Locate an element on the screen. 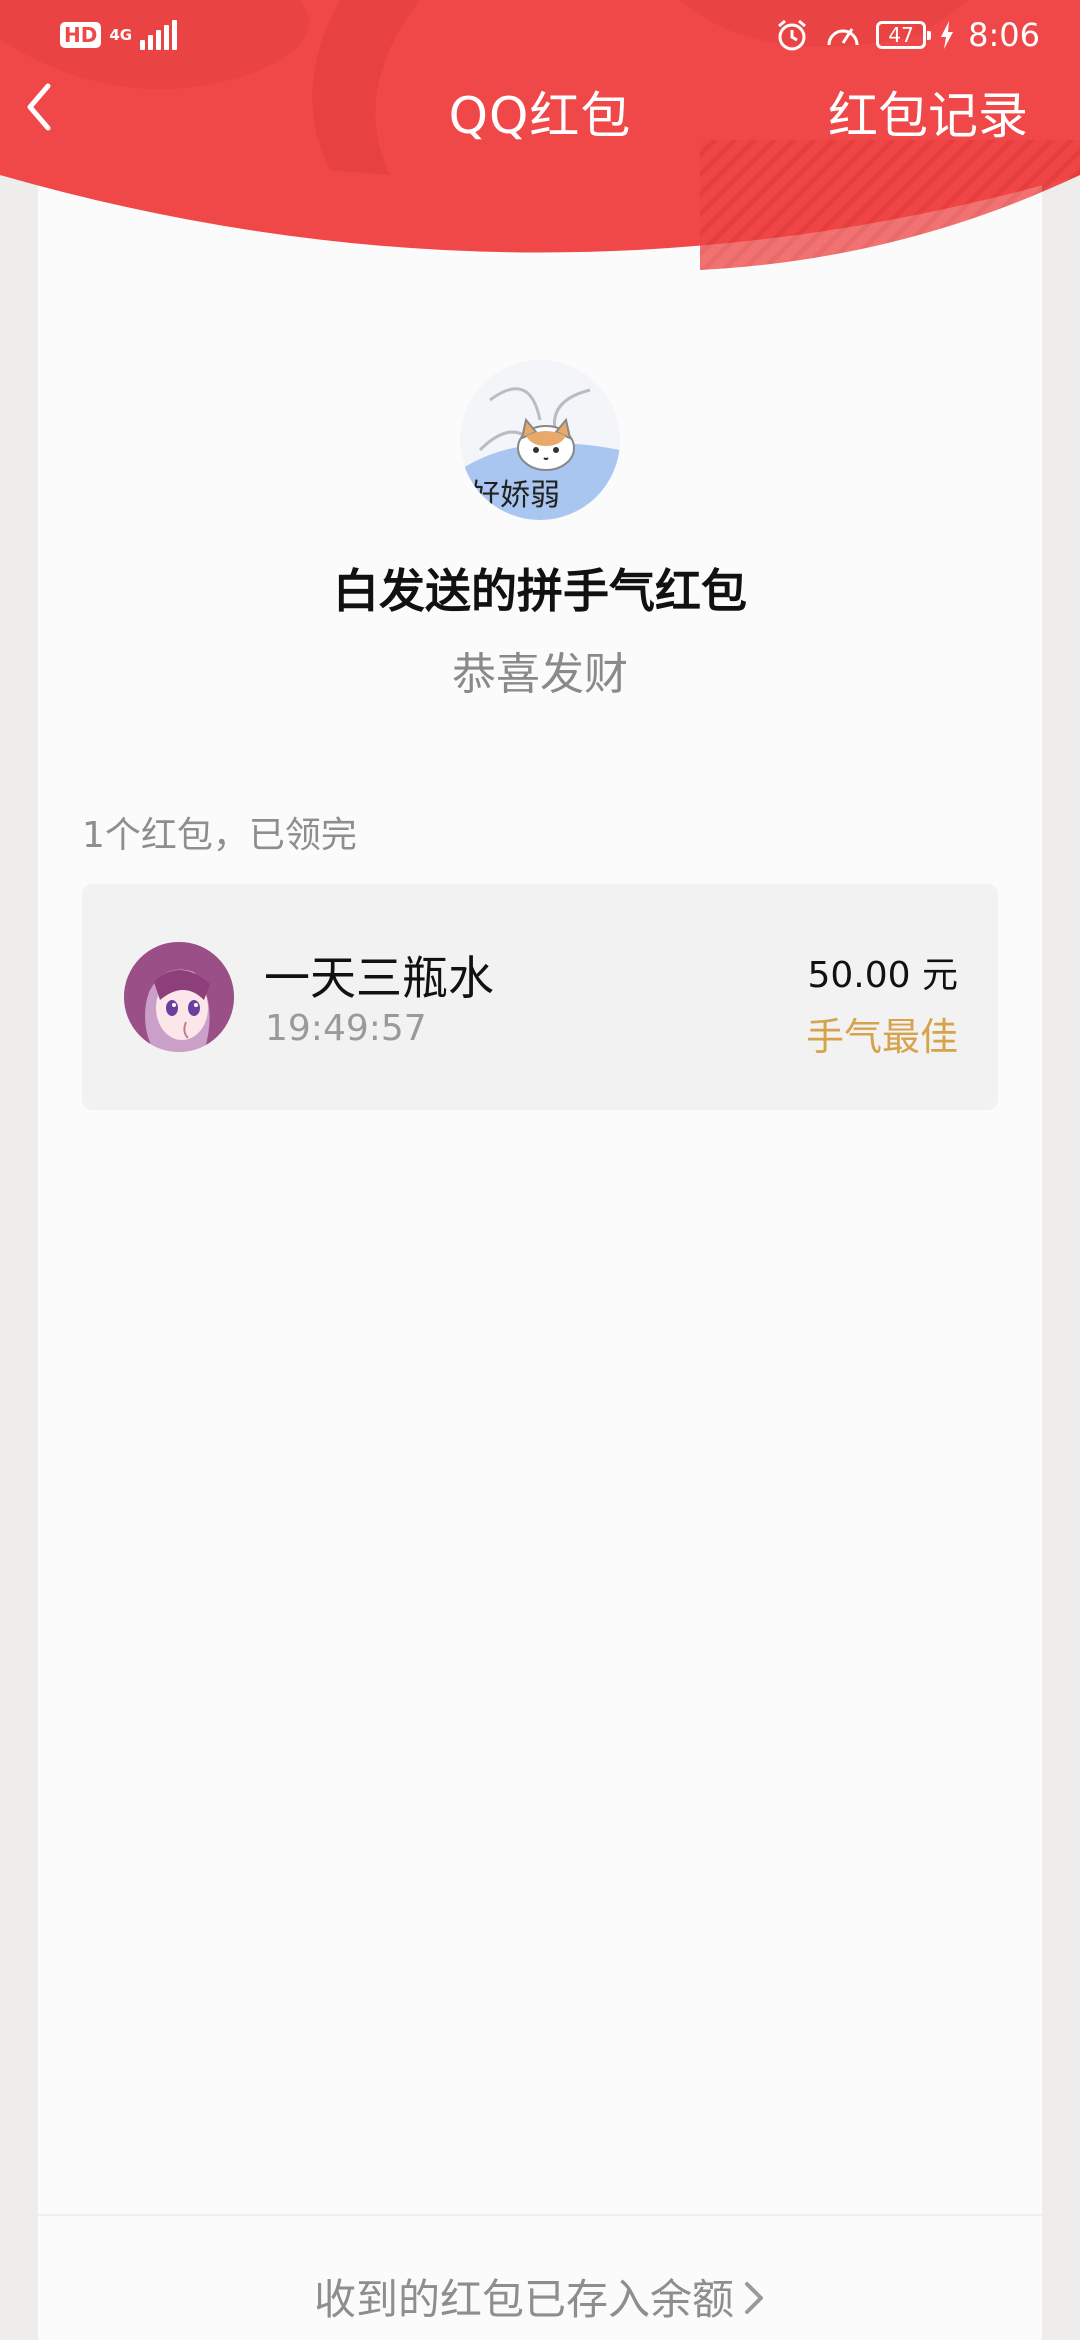 The image size is (1080, 2340). list-item: 一天三瓶水 19:49:57 50.00 元 手气最佳 is located at coordinates (540, 997).